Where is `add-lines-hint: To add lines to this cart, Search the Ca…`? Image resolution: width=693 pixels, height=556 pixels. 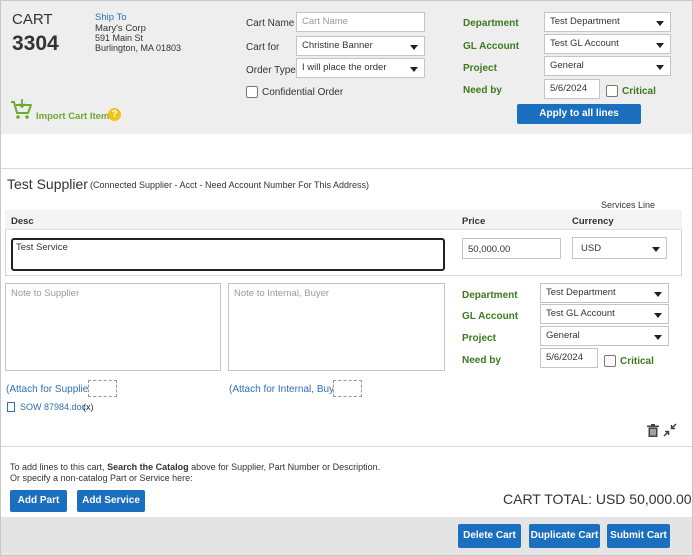
add-lines-hint: To add lines to this cart, Search the Ca… is located at coordinates (195, 467).